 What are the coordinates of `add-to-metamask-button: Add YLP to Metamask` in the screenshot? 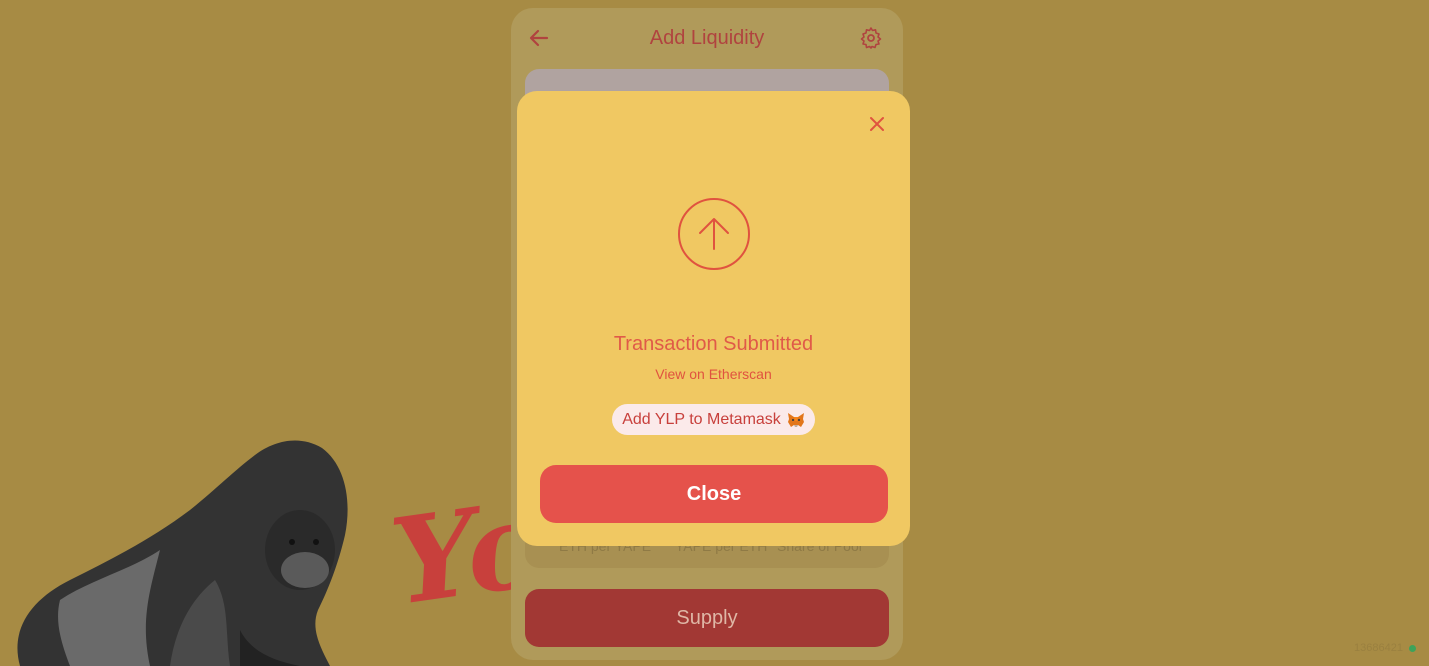 It's located at (713, 419).